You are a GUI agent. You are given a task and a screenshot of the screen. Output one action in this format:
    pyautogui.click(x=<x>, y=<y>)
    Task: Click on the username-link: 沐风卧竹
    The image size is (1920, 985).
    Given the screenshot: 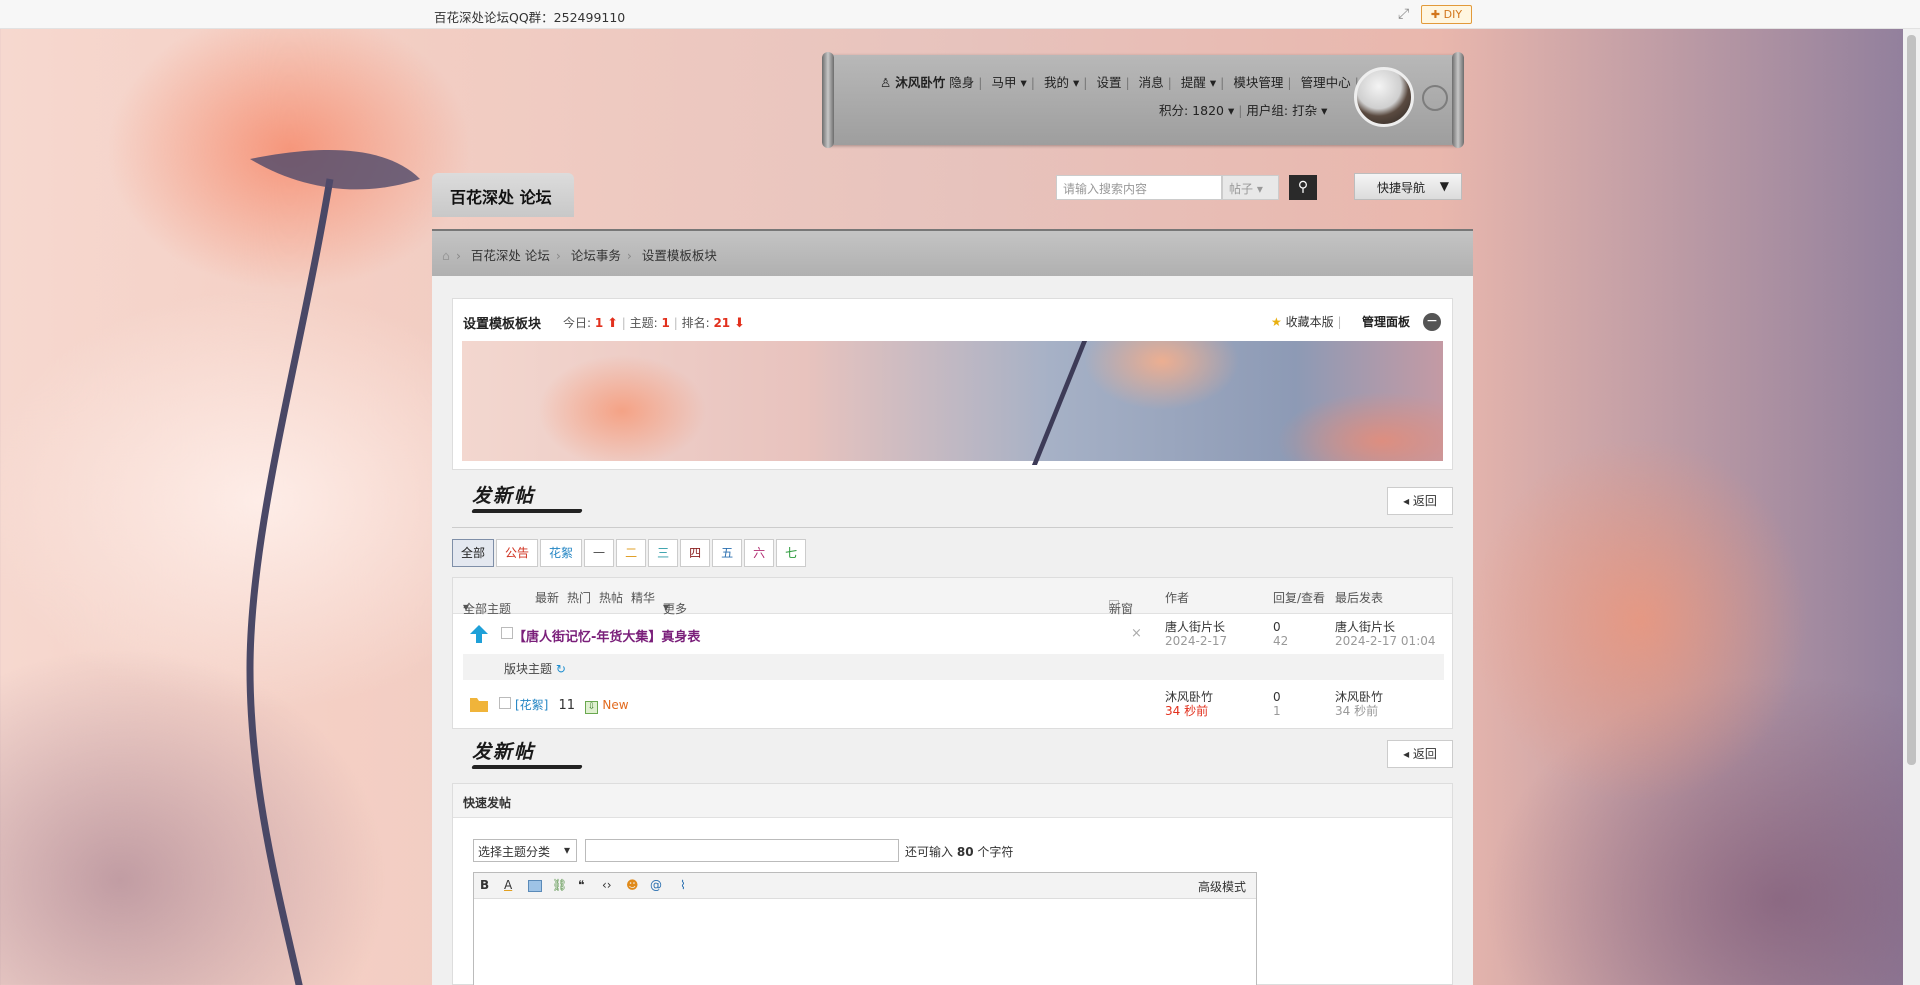 What is the action you would take?
    pyautogui.click(x=920, y=82)
    